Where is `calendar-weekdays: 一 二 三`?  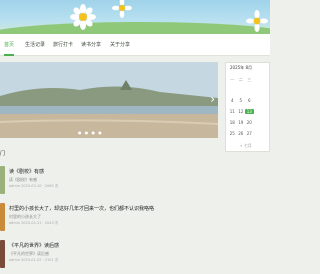
calendar-weekdays: 一 二 三 is located at coordinates (249, 80).